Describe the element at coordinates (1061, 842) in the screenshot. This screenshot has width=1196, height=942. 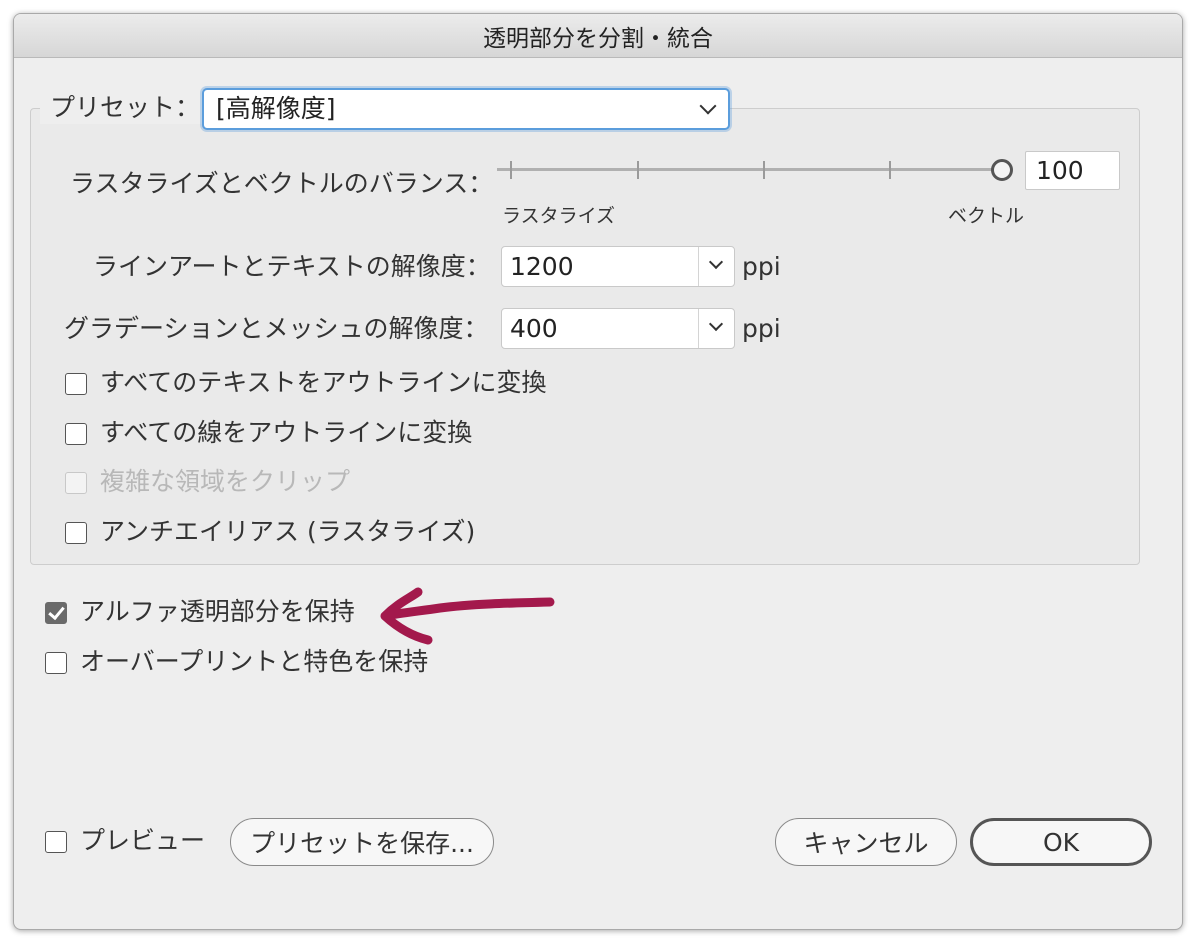
I see `ok-button: OK` at that location.